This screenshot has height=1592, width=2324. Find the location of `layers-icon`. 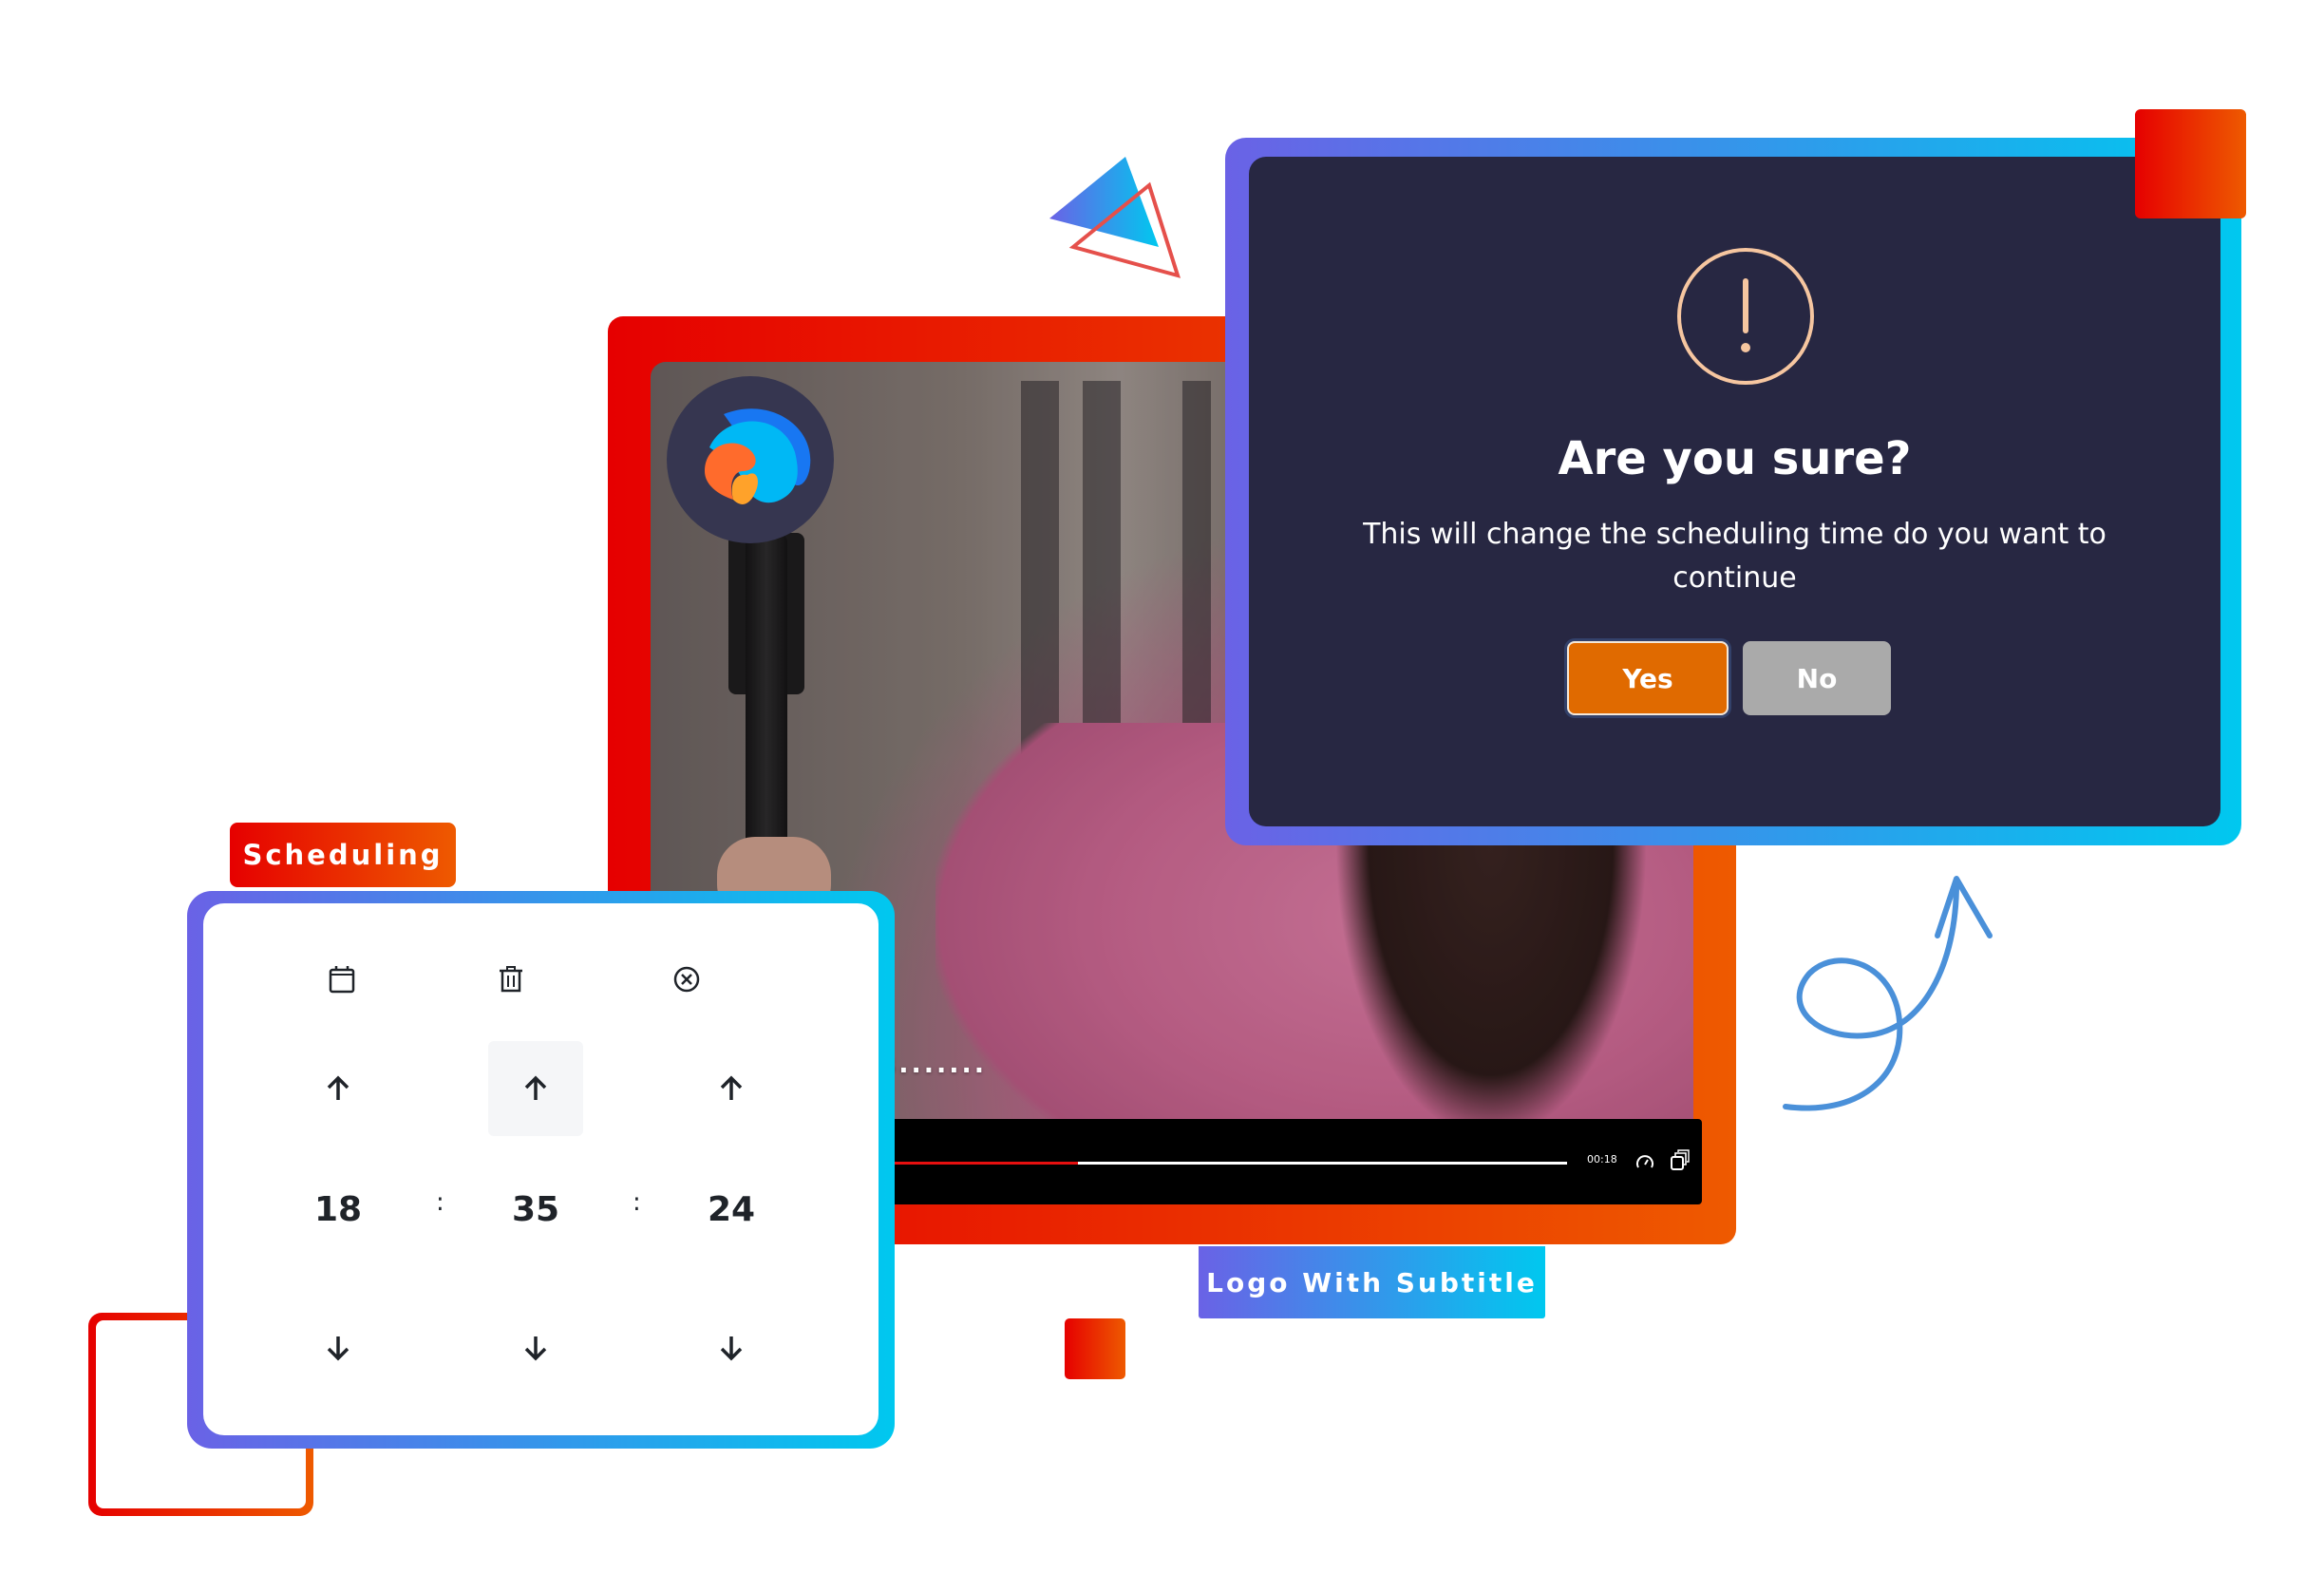

layers-icon is located at coordinates (1680, 1160).